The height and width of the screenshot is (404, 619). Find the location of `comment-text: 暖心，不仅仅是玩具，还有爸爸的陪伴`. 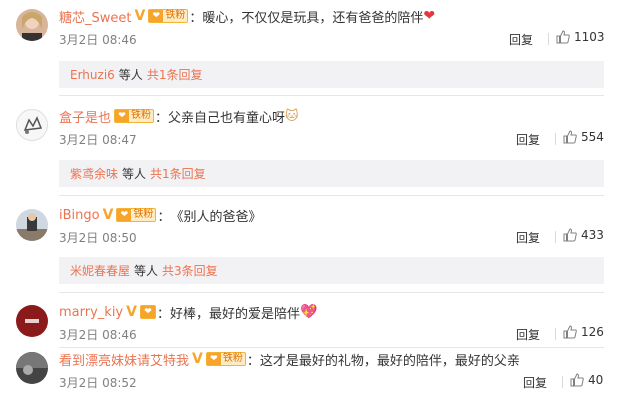

comment-text: 暖心，不仅仅是玩具，还有爸爸的陪伴 is located at coordinates (313, 18).